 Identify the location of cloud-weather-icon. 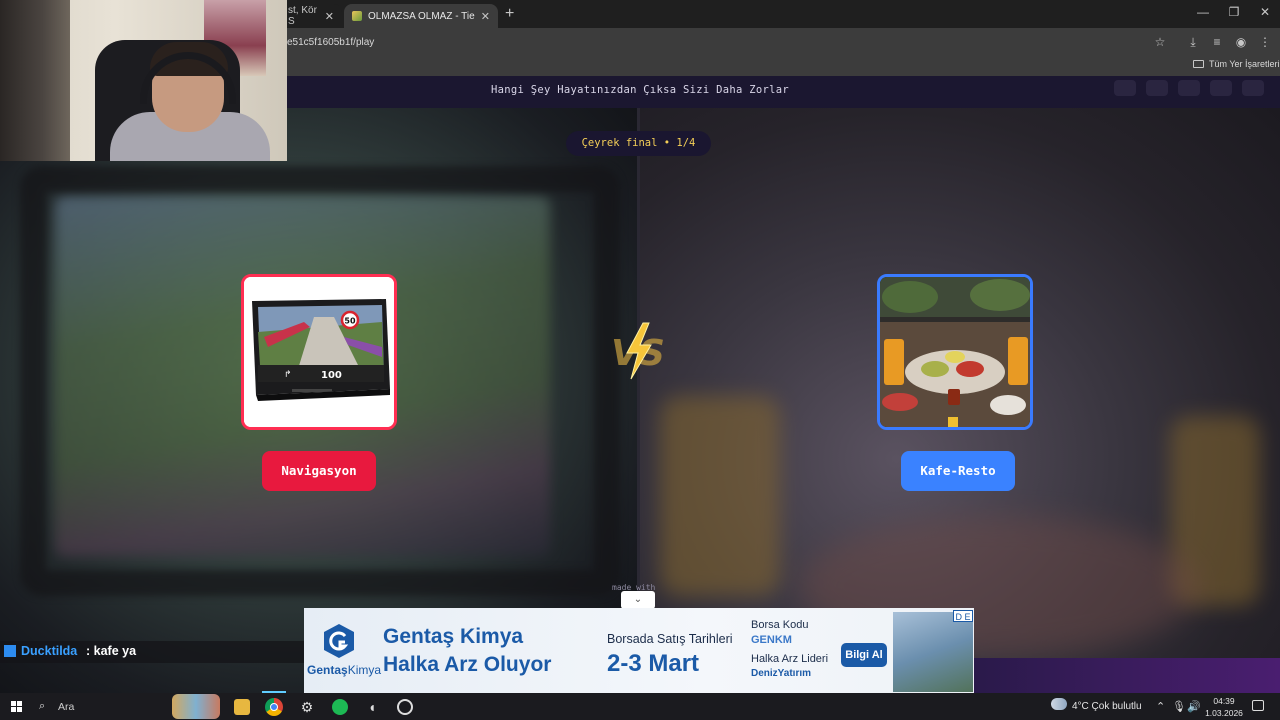
(1059, 704).